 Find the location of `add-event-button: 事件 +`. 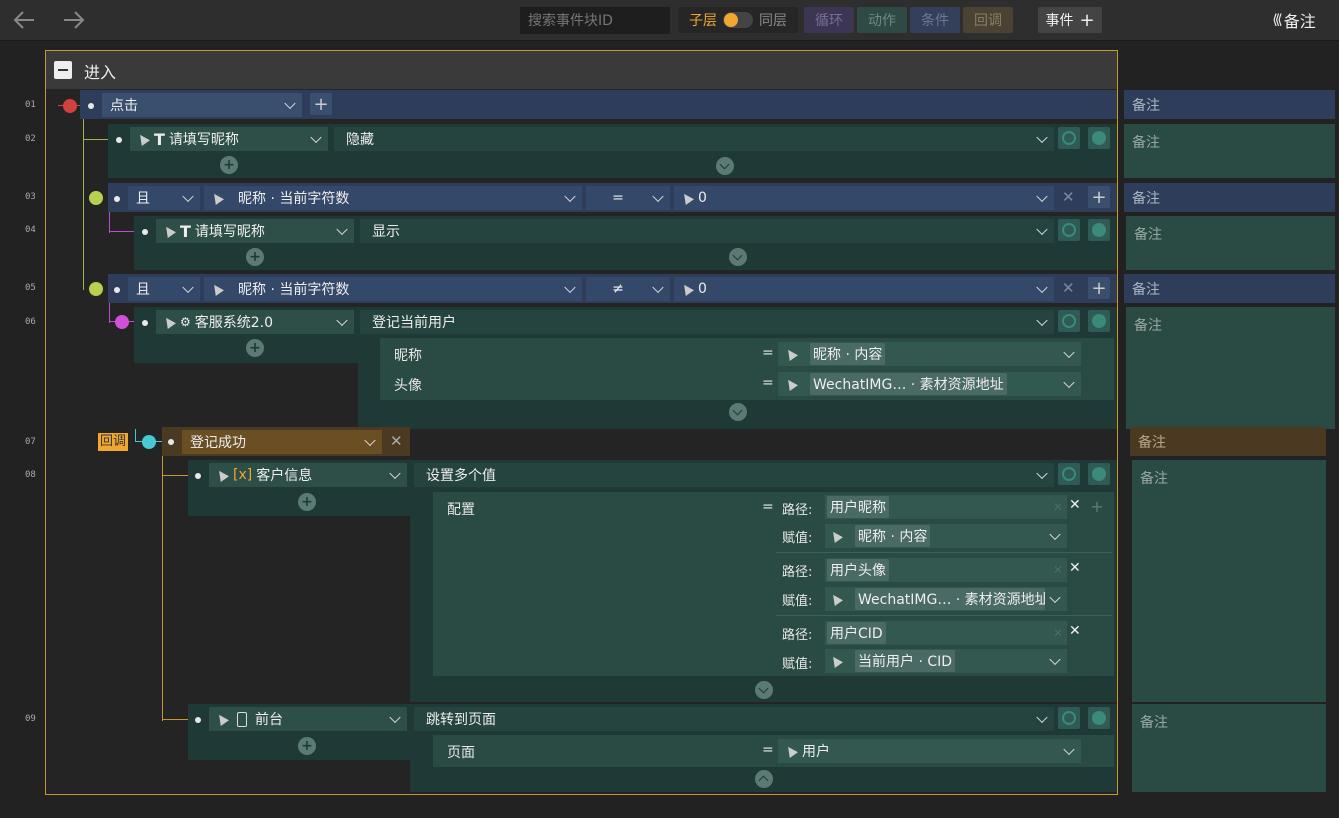

add-event-button: 事件 + is located at coordinates (1070, 20).